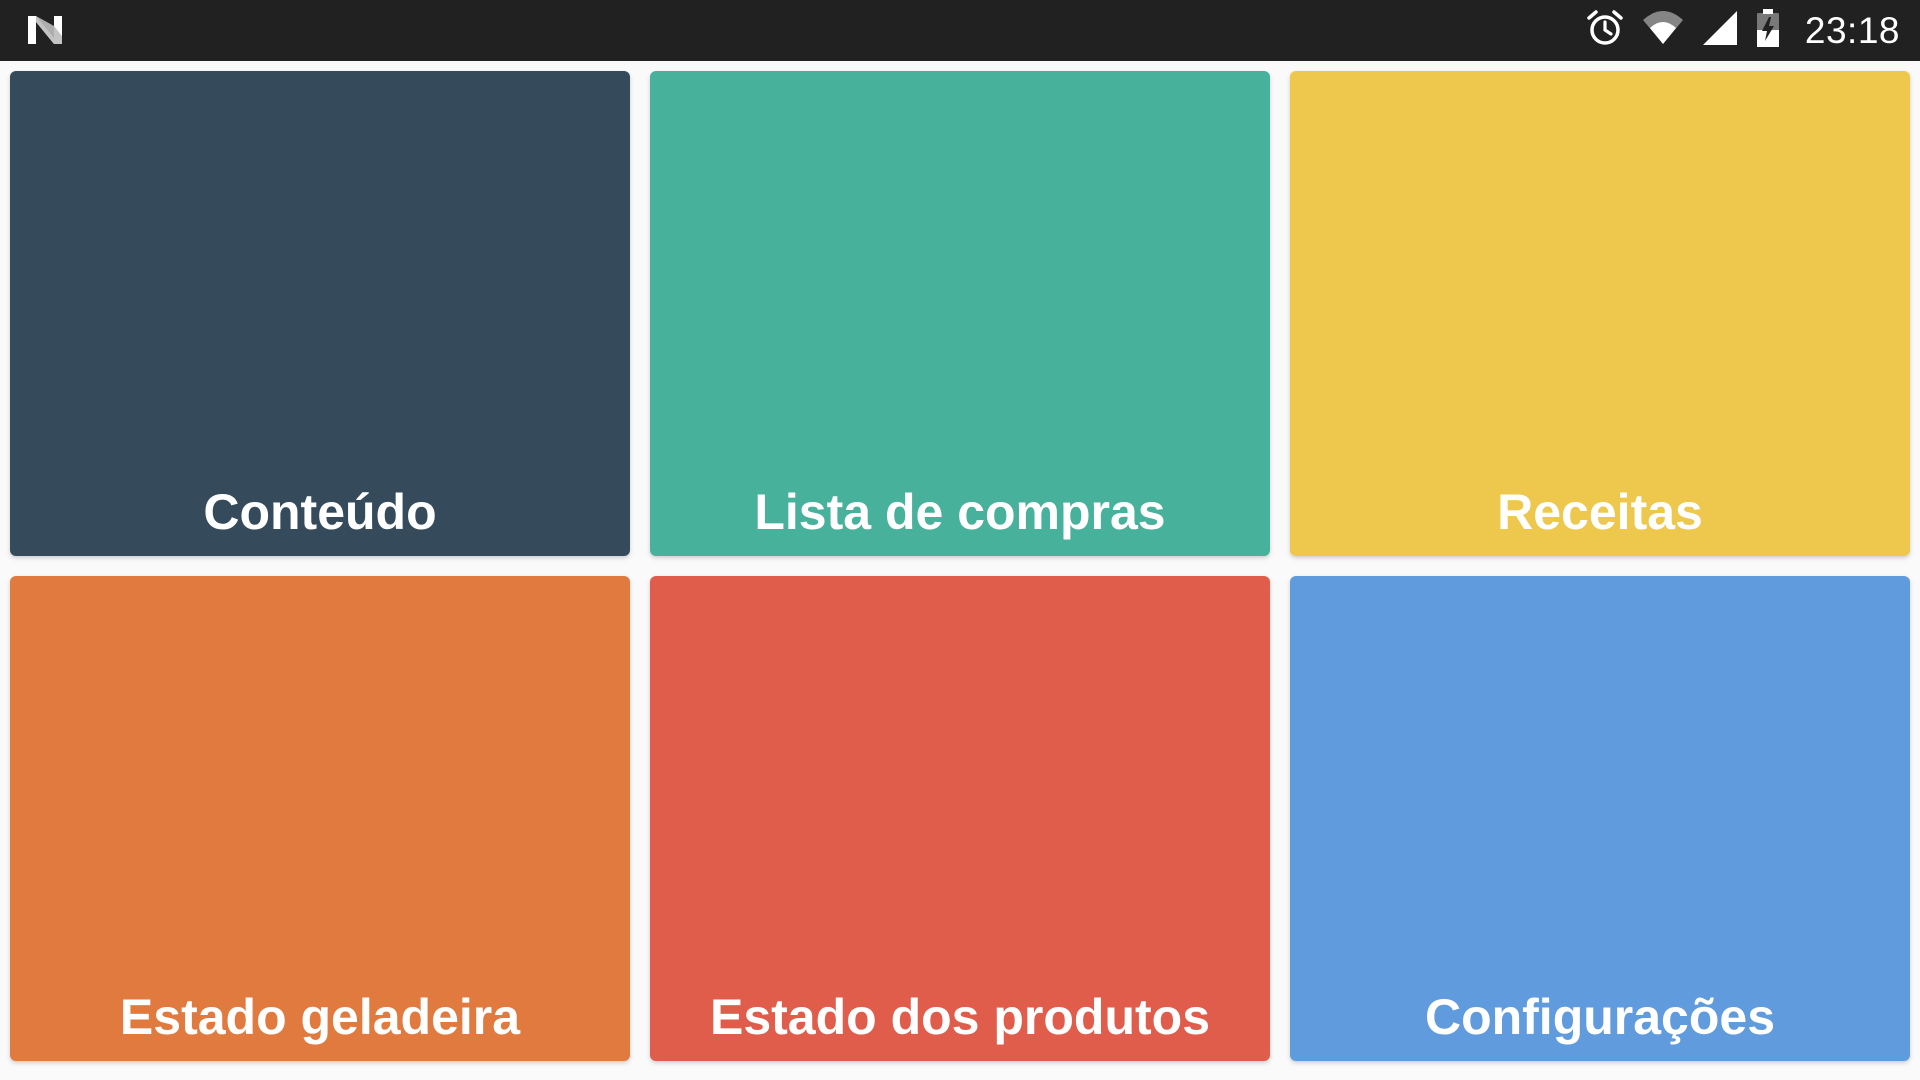 The width and height of the screenshot is (1920, 1080). I want to click on tile-configuracoes: Configurações, so click(1600, 818).